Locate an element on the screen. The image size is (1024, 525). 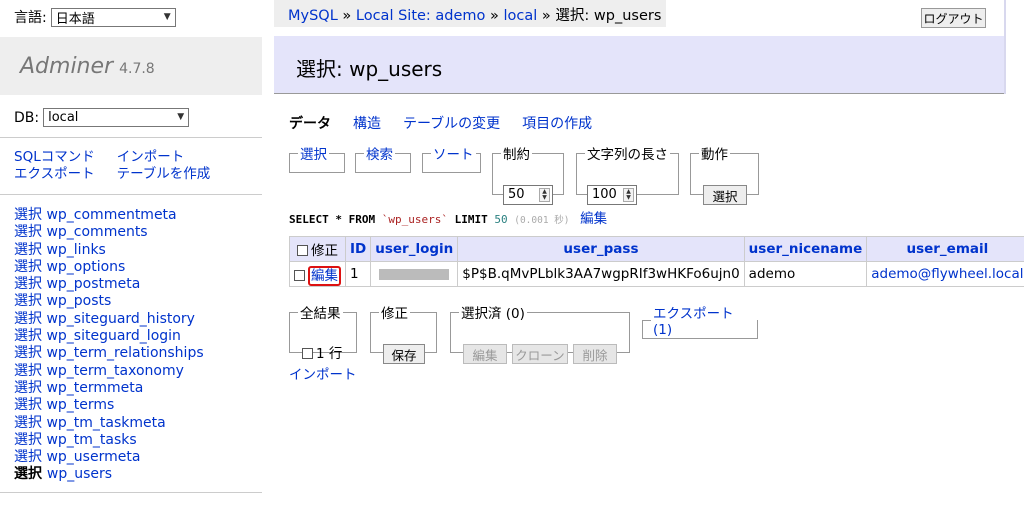
check-all-header: 修正 is located at coordinates (317, 249).